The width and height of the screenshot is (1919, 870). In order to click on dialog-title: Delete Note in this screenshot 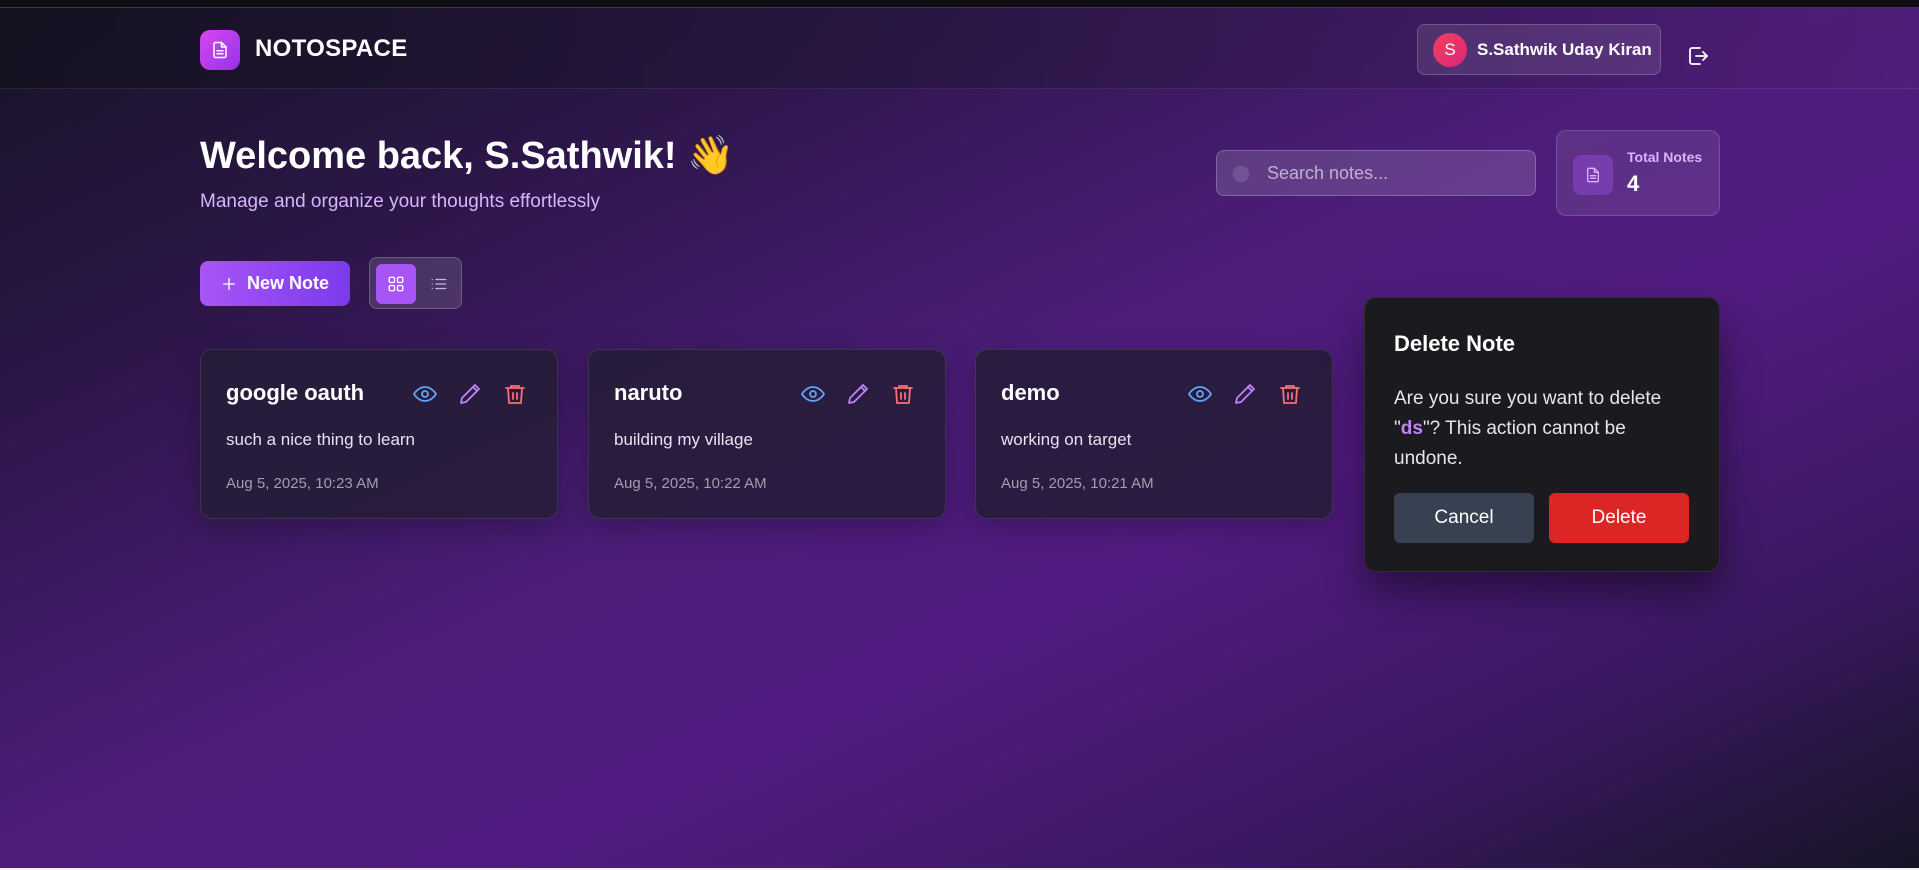, I will do `click(1455, 343)`.